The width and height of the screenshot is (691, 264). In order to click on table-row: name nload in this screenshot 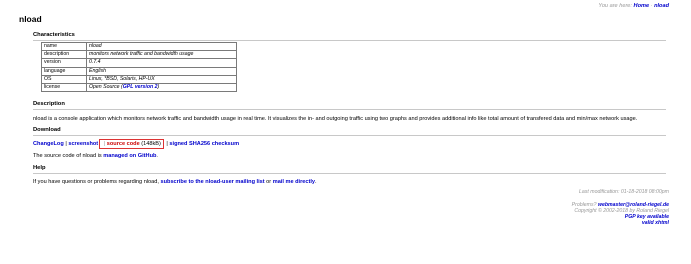, I will do `click(139, 46)`.